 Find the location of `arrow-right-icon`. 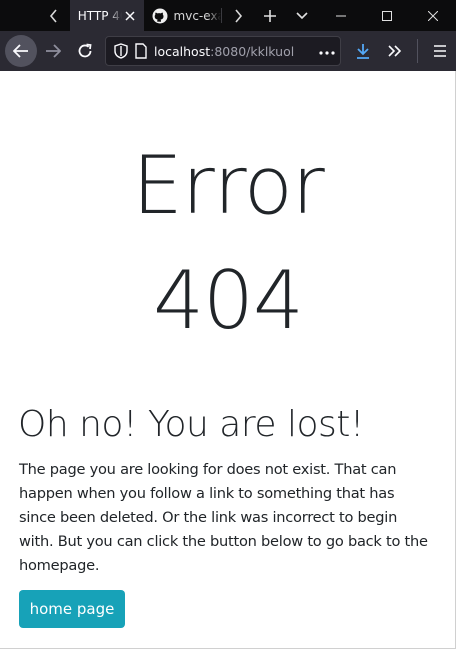

arrow-right-icon is located at coordinates (53, 51).